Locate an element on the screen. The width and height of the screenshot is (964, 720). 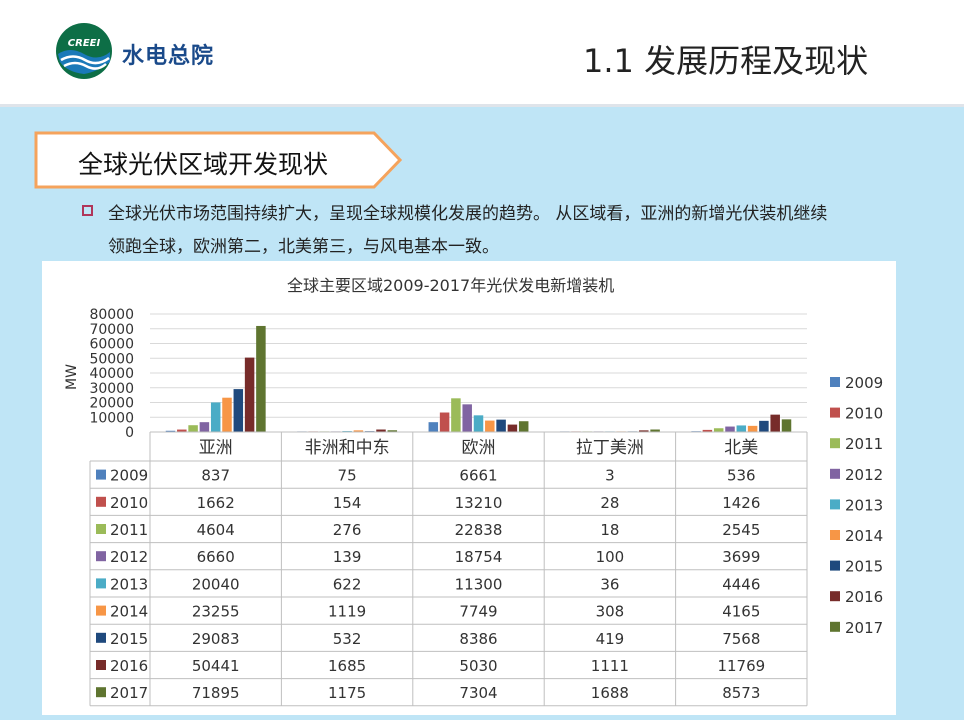
category-label: 亚洲 is located at coordinates (216, 448).